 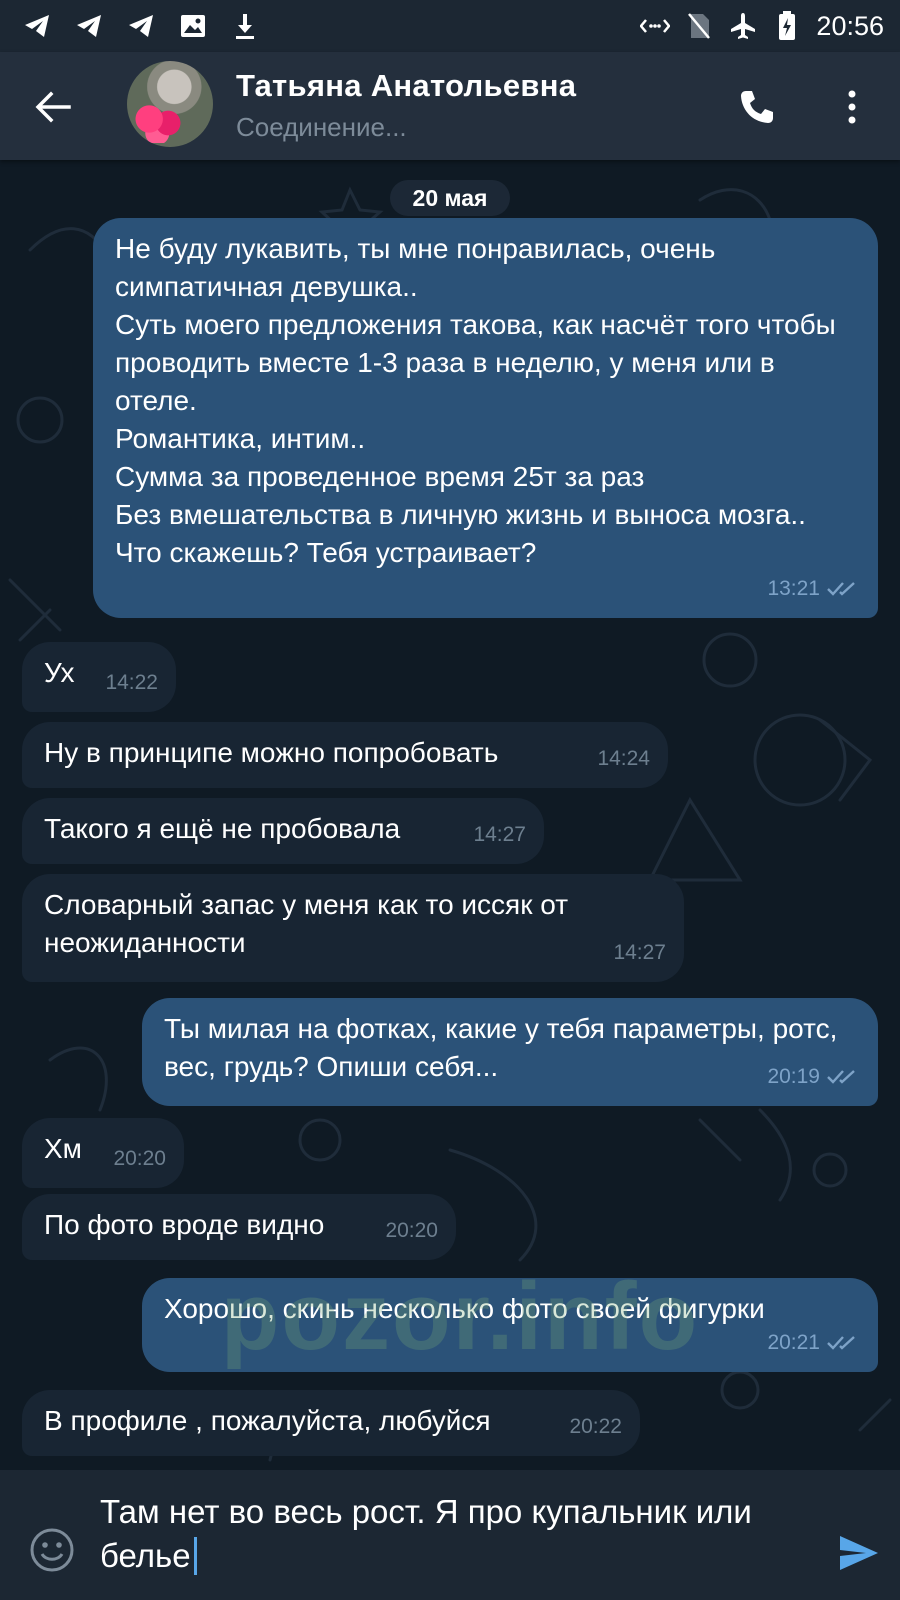 I want to click on contact-name: Татьяна Анатольевна, so click(x=406, y=86).